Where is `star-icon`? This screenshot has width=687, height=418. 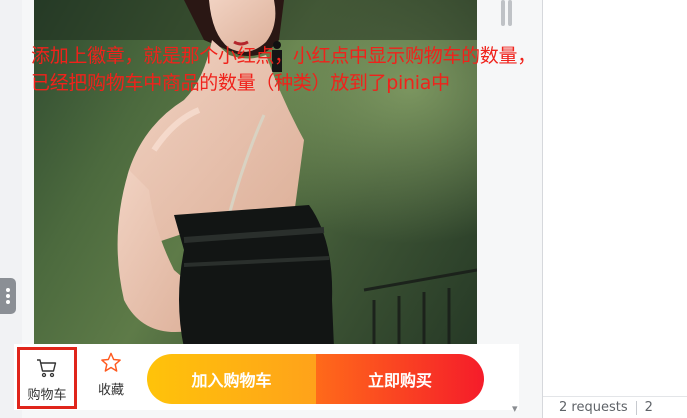 star-icon is located at coordinates (111, 362).